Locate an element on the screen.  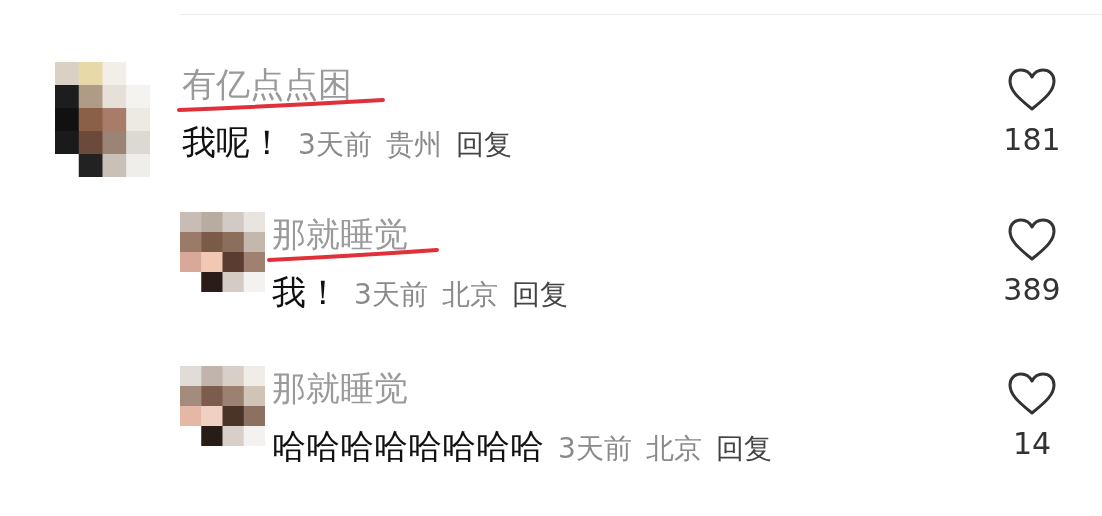
comment-location: 贵州 is located at coordinates (413, 145).